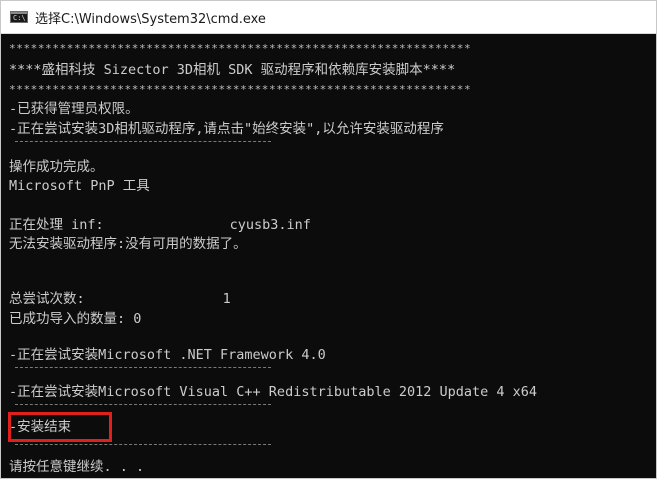  What do you see at coordinates (160, 225) in the screenshot?
I see `processing-inf-line: 正在处理 inf: cyusb3.inf` at bounding box center [160, 225].